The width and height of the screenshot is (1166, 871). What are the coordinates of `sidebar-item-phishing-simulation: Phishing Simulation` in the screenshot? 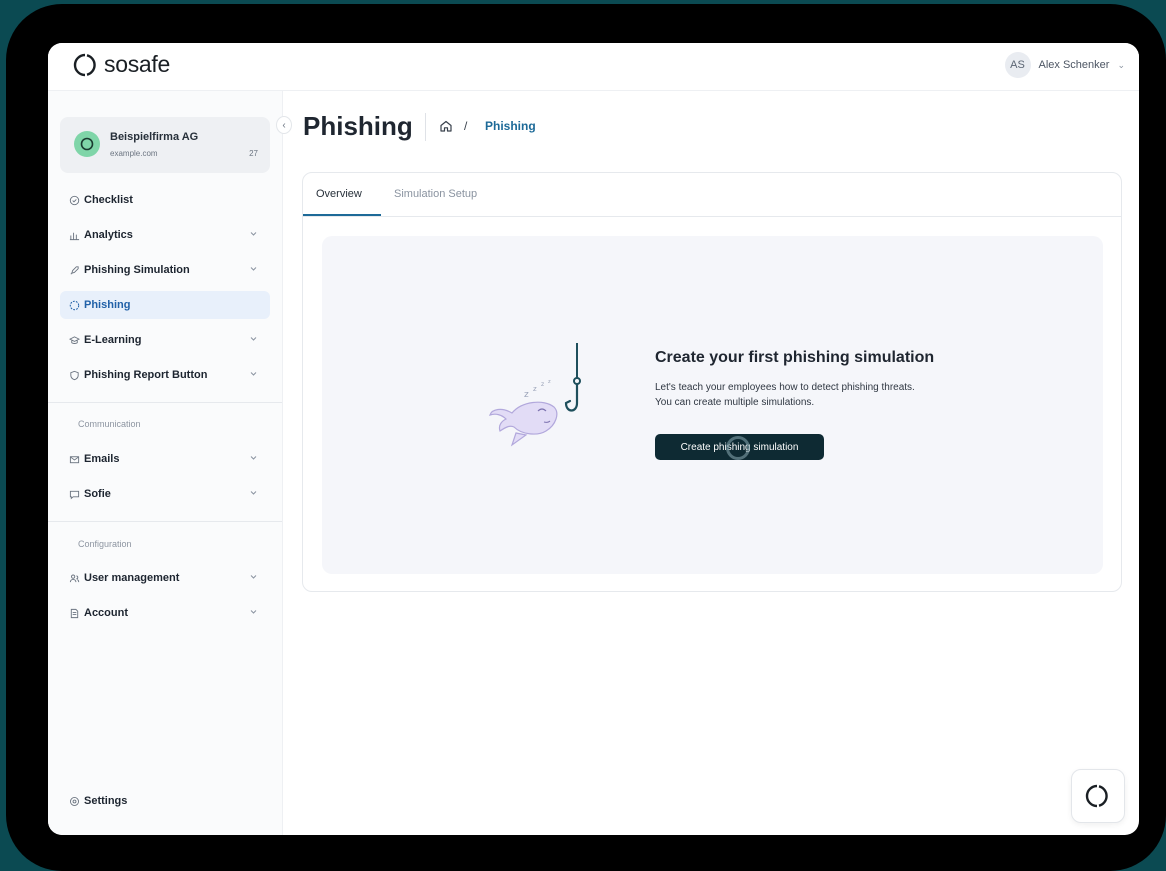 It's located at (165, 270).